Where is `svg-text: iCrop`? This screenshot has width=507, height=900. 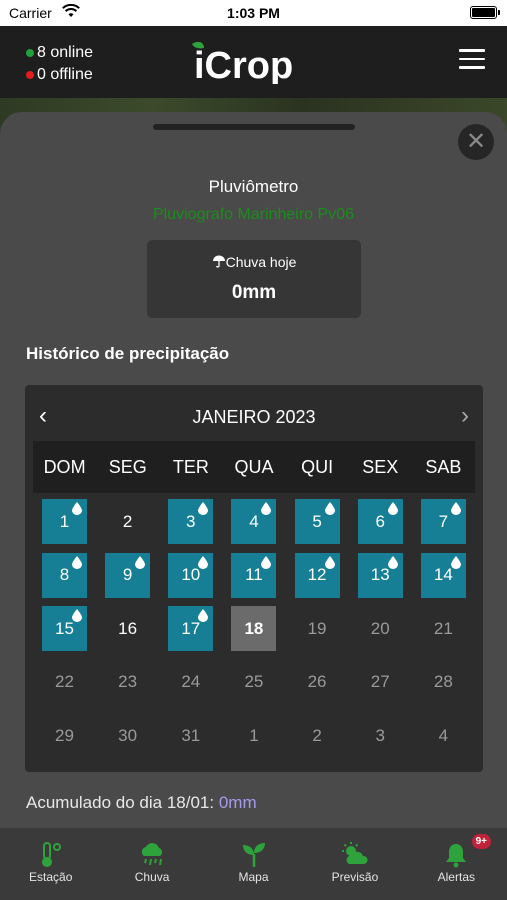 svg-text: iCrop is located at coordinates (243, 64).